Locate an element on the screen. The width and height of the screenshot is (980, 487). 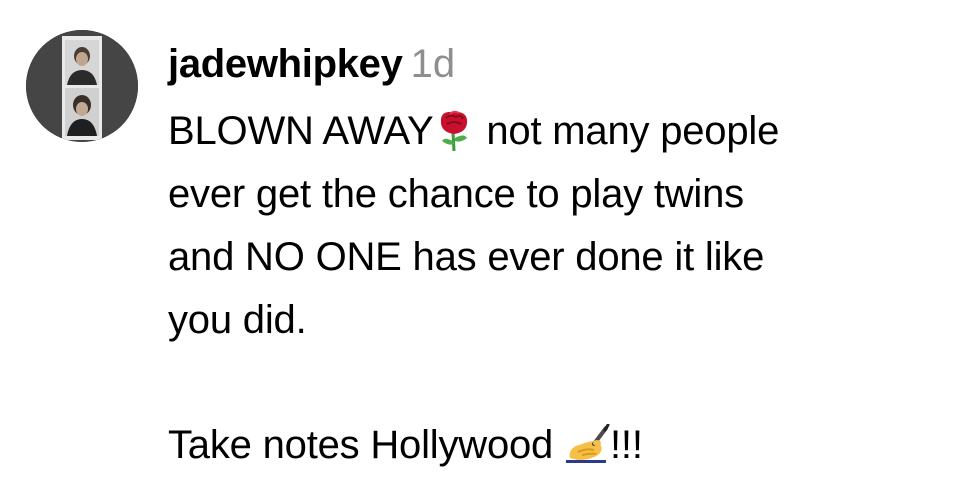
comment-line-4: you did. is located at coordinates (237, 320).